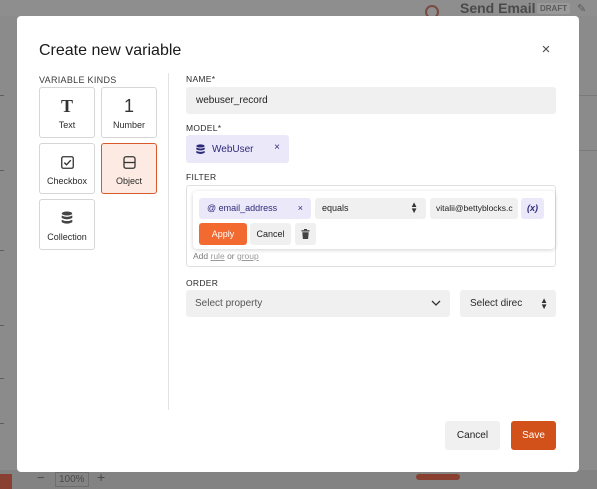 The height and width of the screenshot is (489, 597). I want to click on operator-value: equals, so click(335, 208).